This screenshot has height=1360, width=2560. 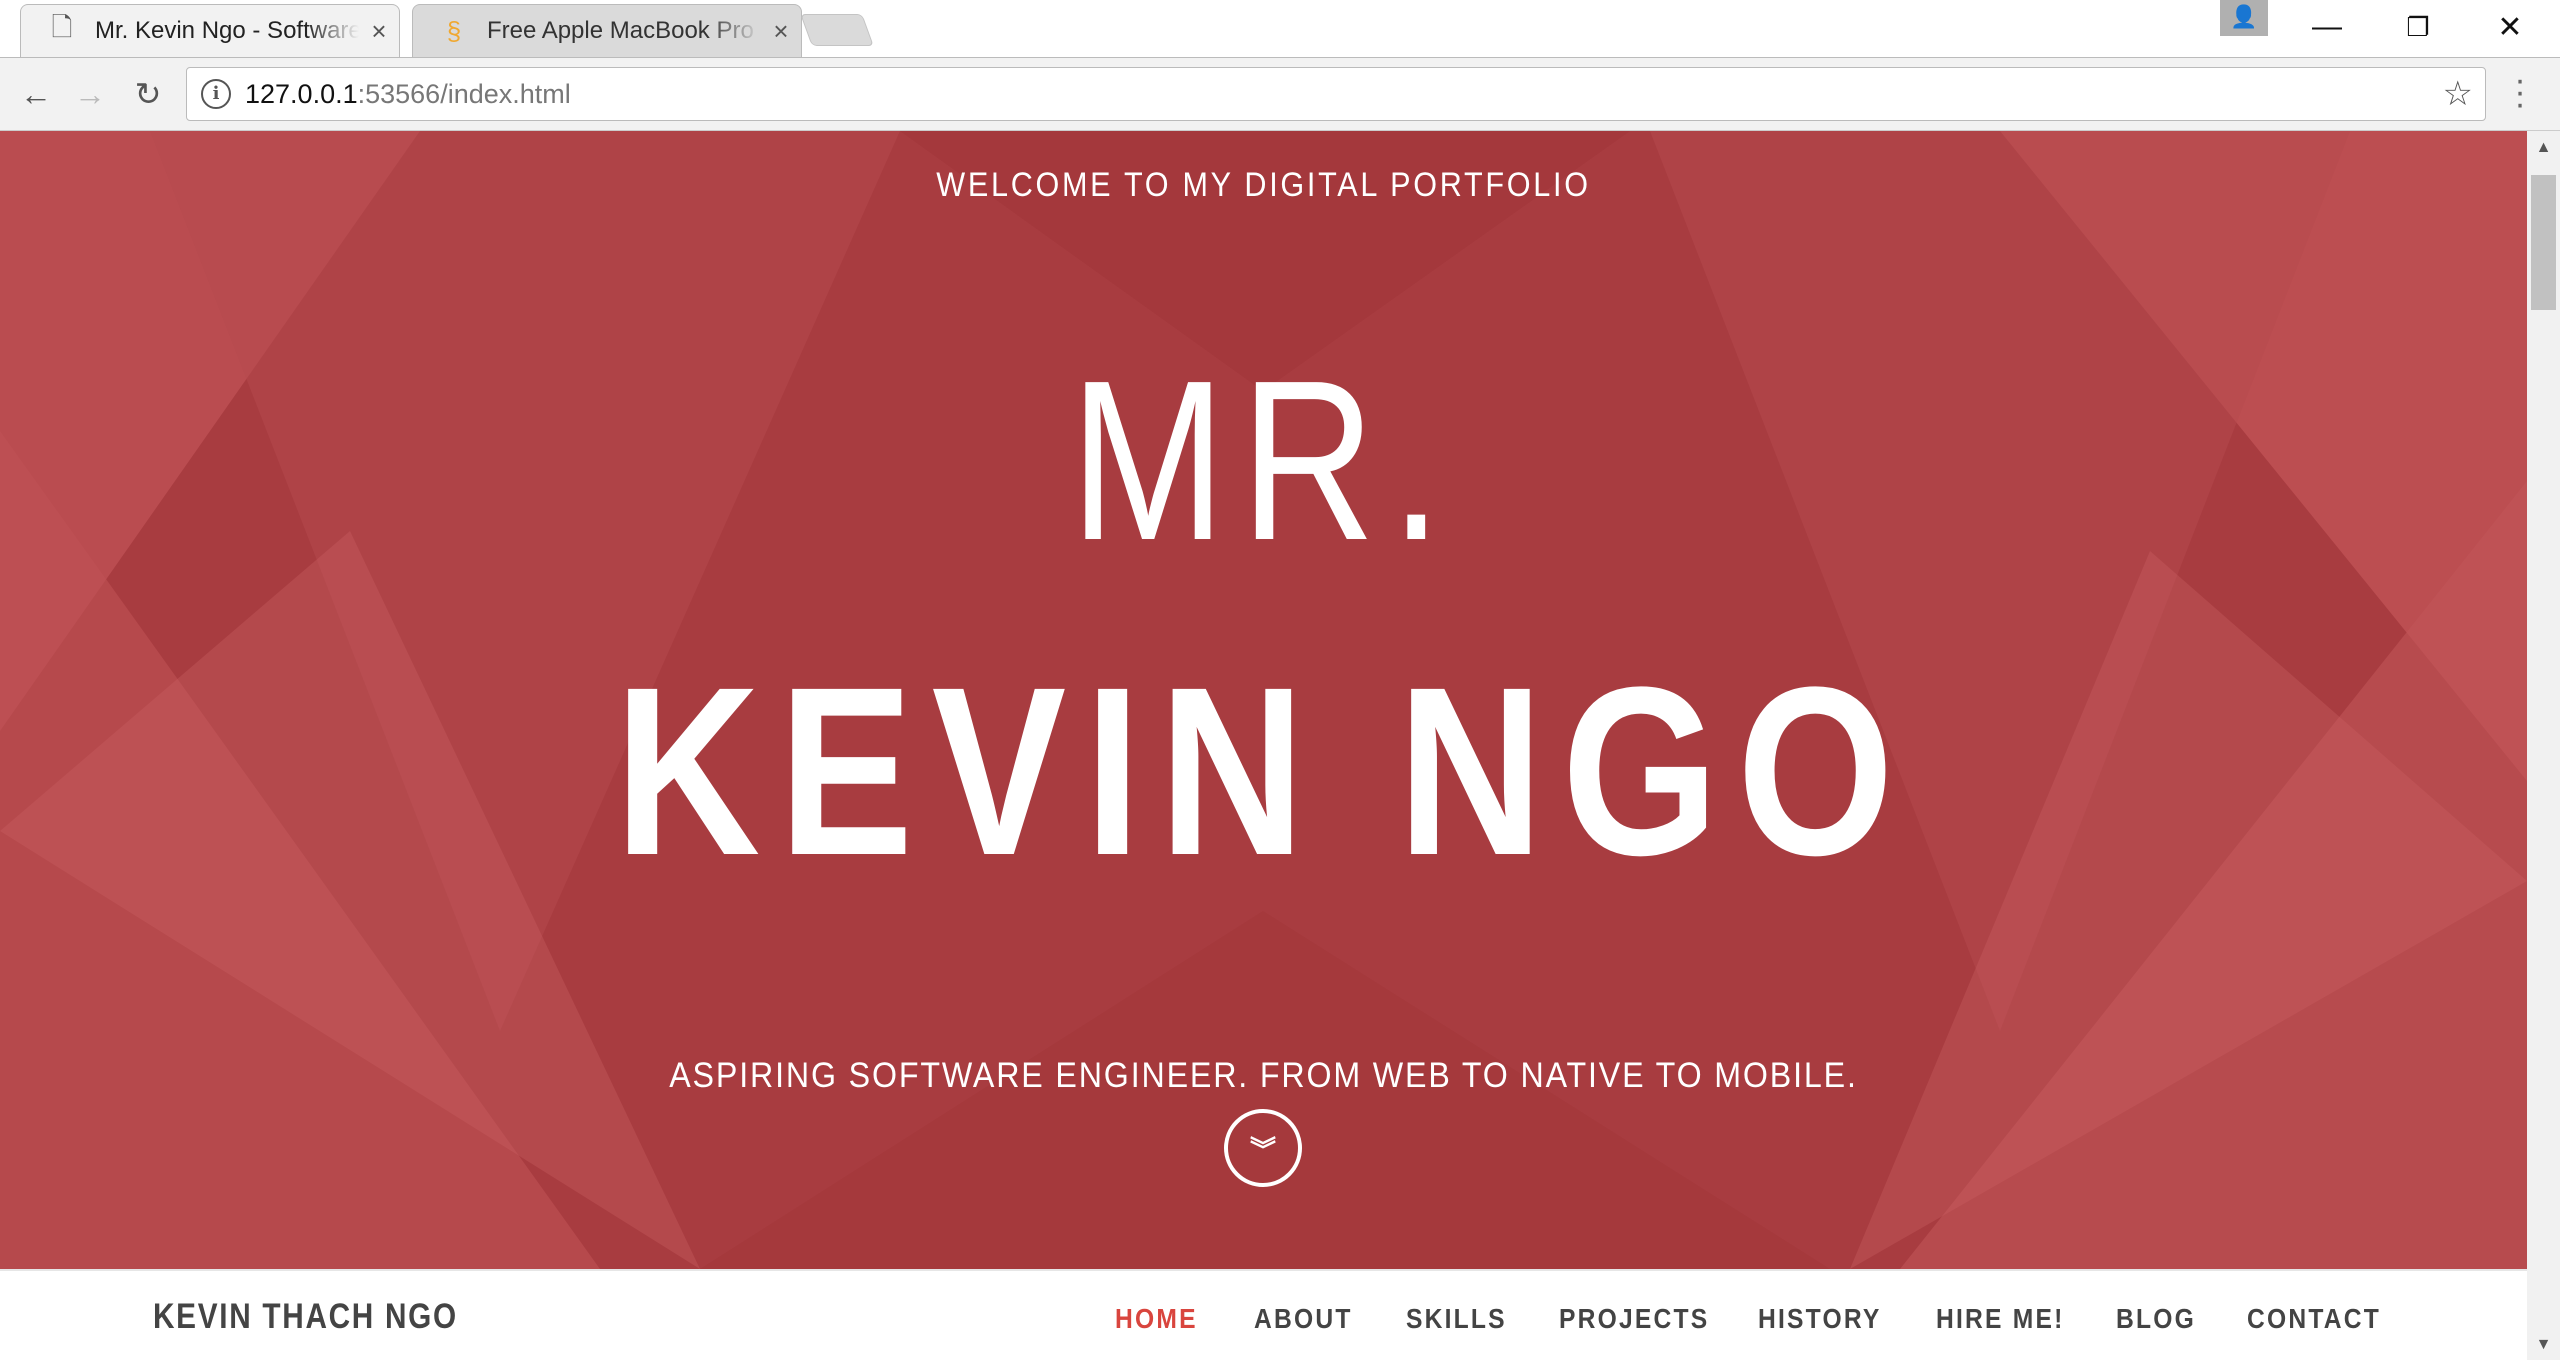 I want to click on nav-projects: PROJECTS, so click(x=1634, y=1319).